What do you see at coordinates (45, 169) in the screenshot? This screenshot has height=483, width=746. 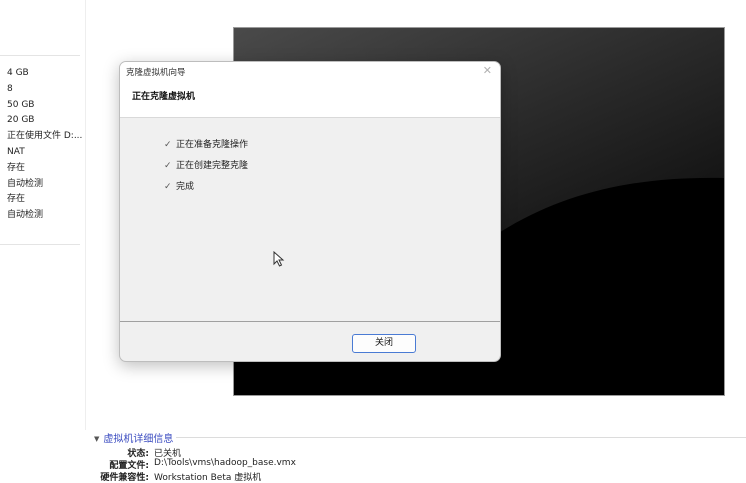 I see `device-usb-value: 存在` at bounding box center [45, 169].